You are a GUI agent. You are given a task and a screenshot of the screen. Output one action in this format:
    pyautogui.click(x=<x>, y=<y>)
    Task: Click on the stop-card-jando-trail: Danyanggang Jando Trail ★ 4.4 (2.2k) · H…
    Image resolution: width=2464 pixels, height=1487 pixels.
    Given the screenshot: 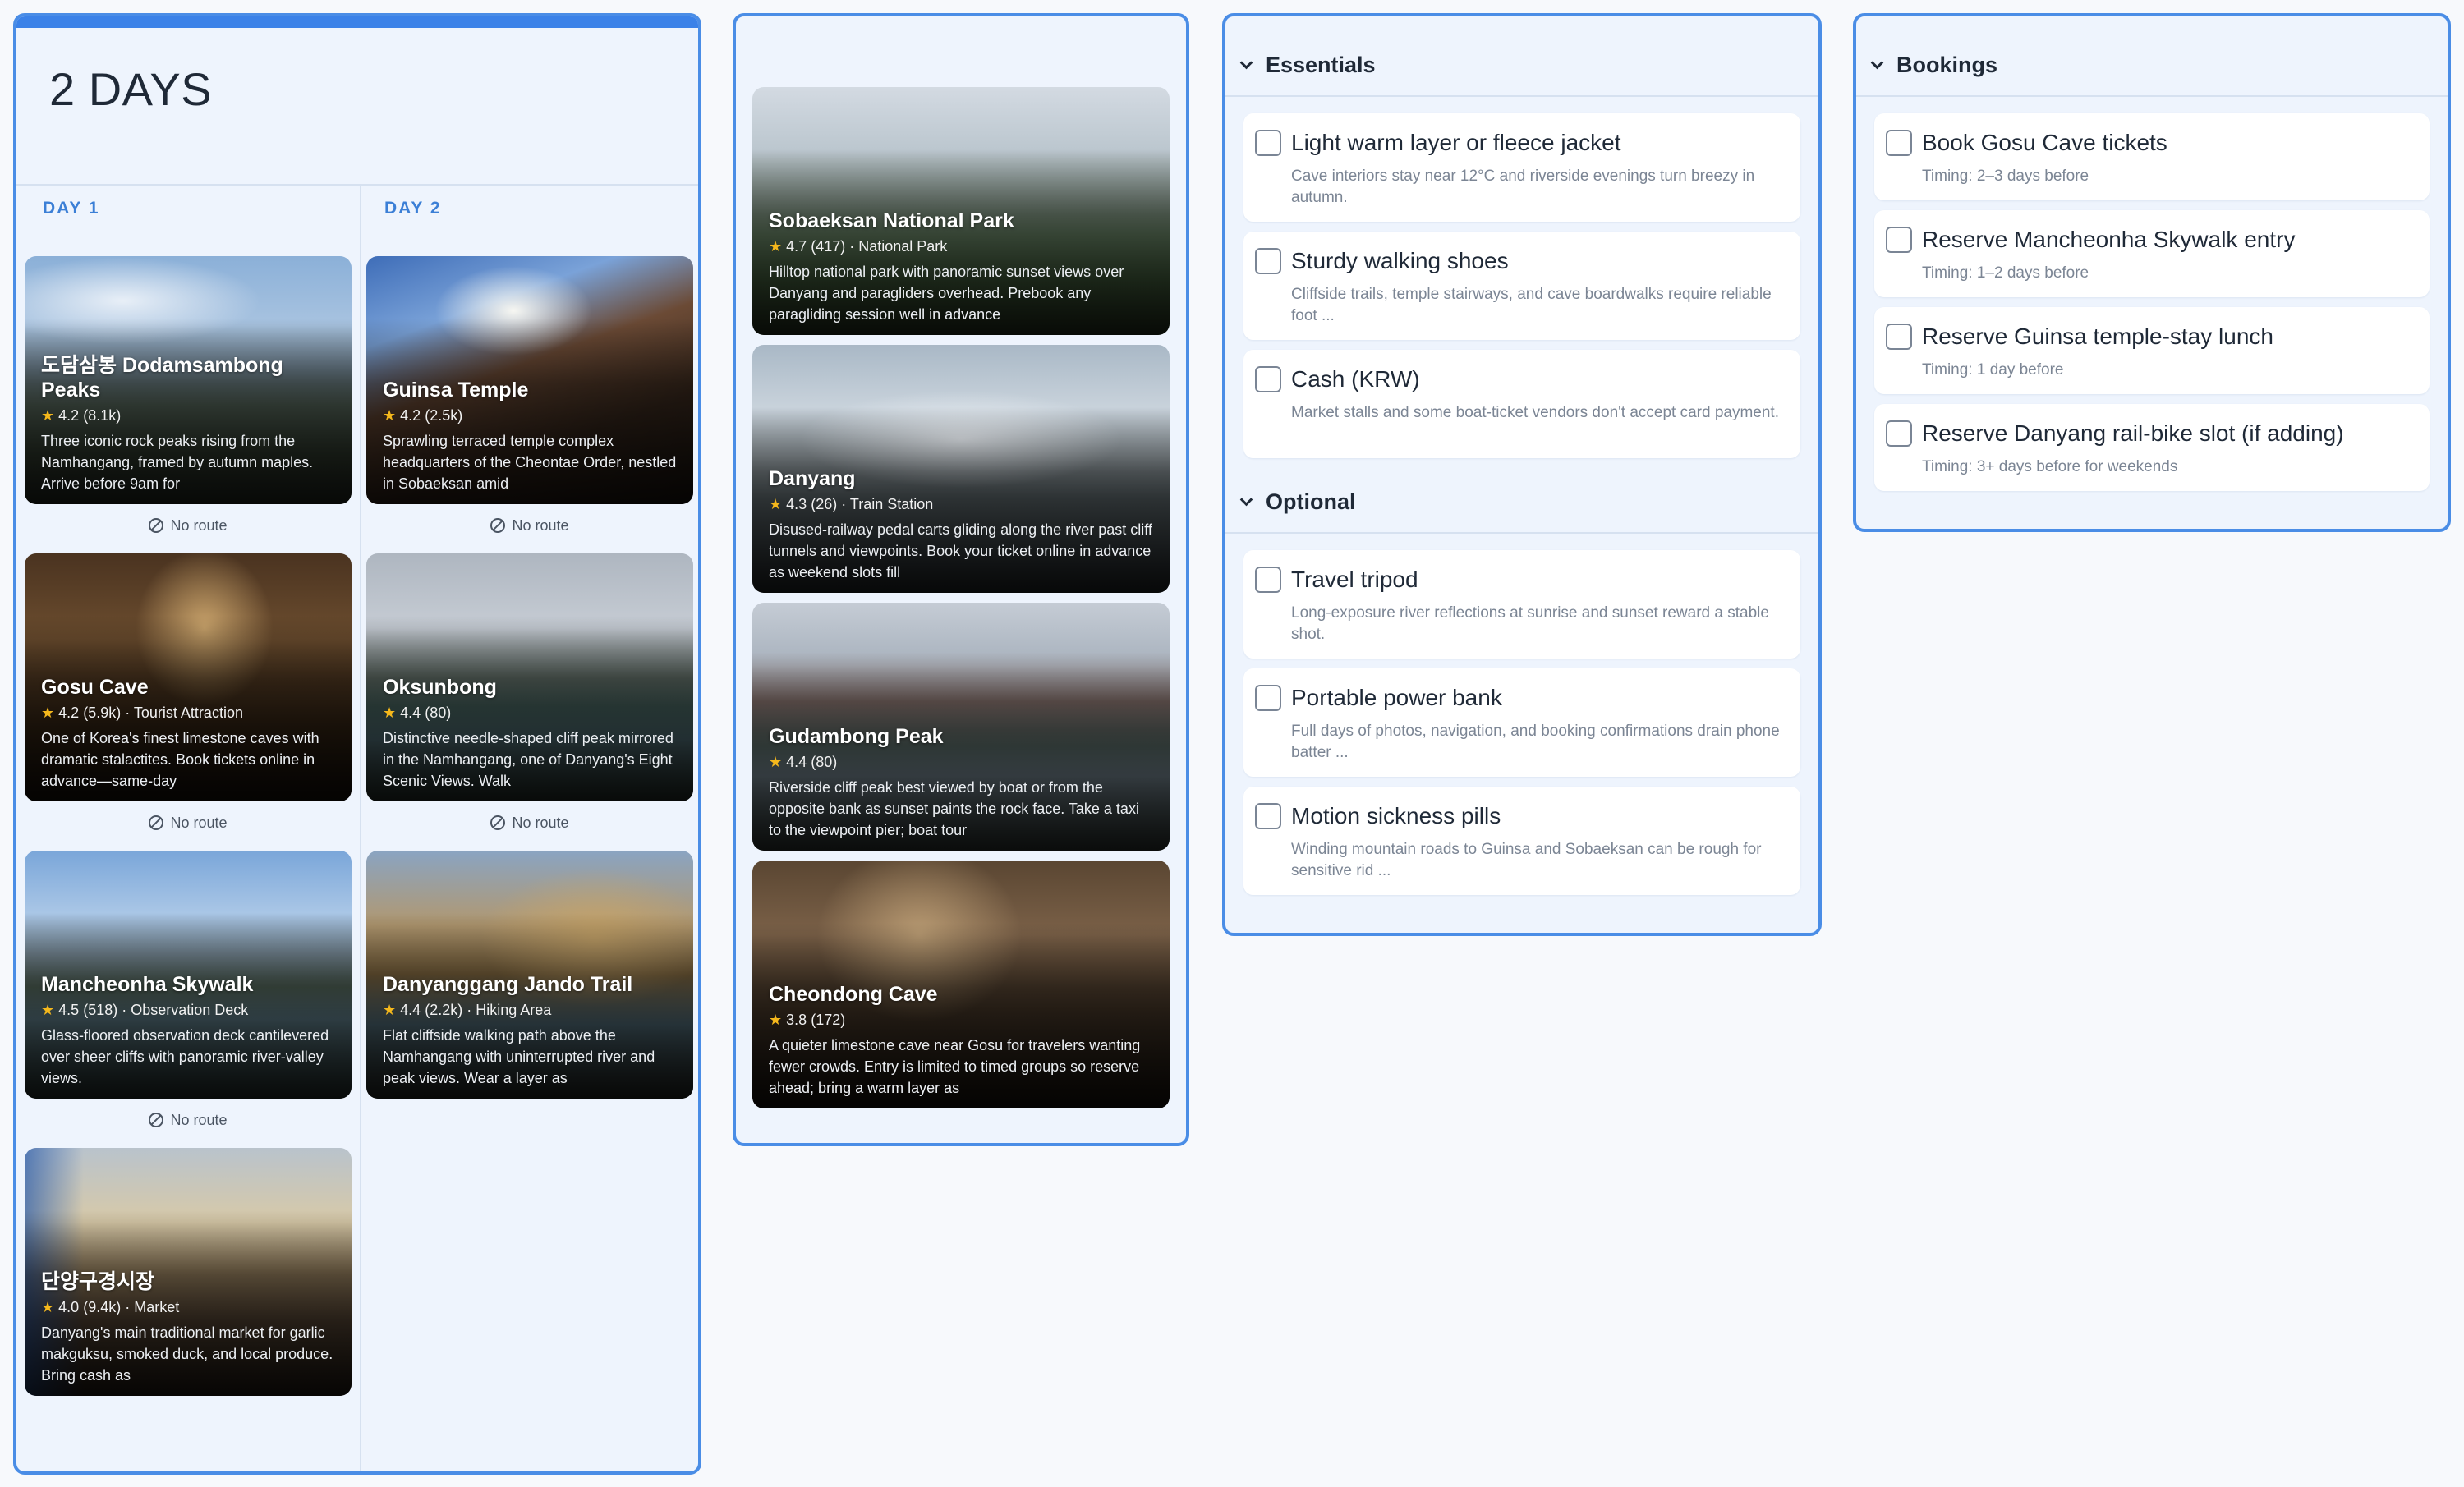 What is the action you would take?
    pyautogui.click(x=529, y=975)
    